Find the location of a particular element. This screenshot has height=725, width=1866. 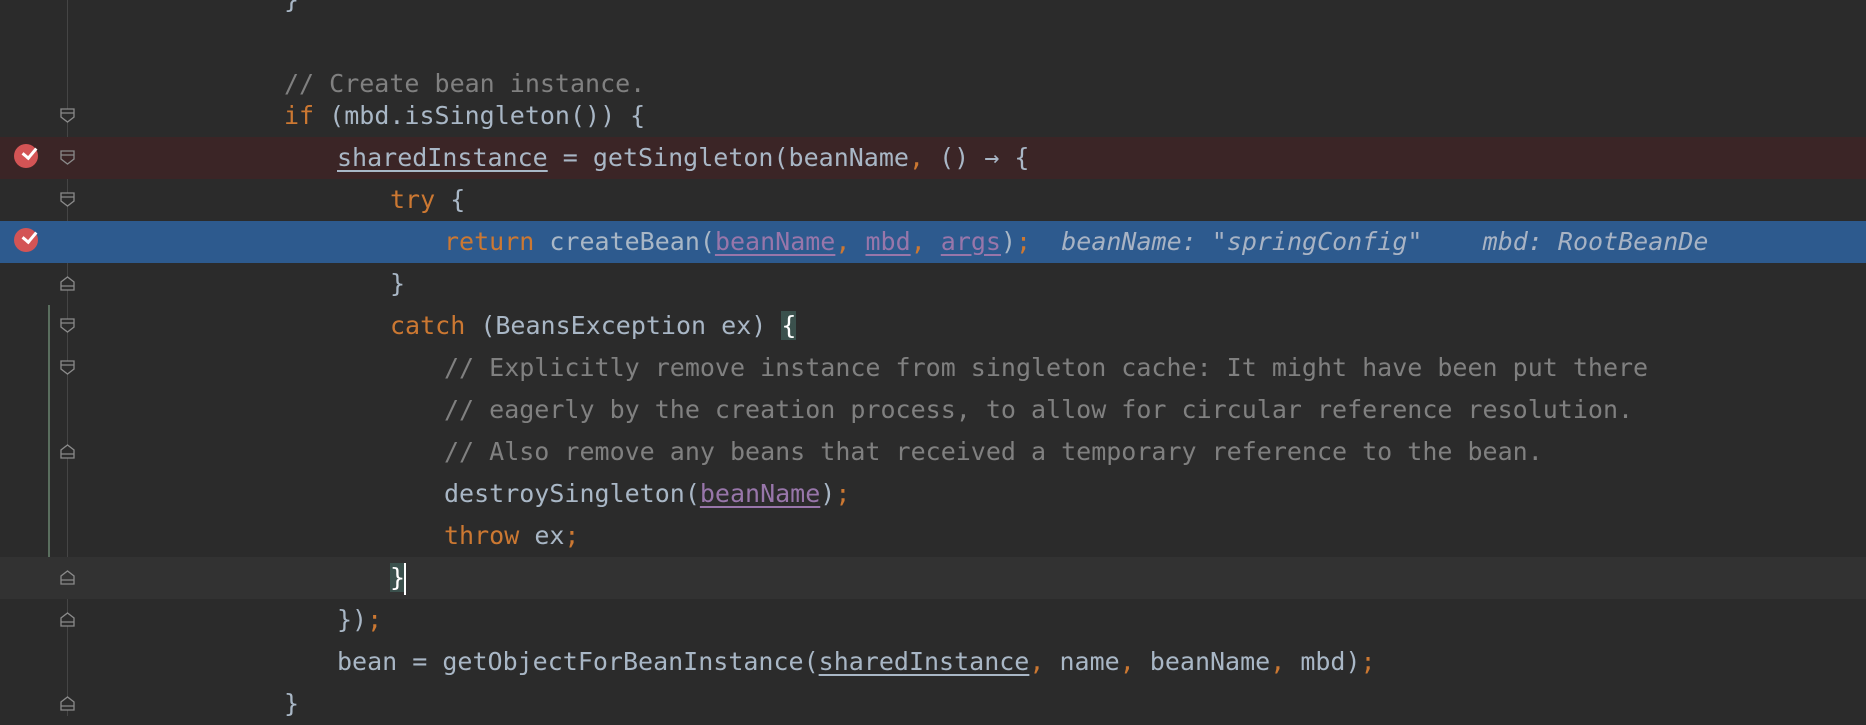

code-text: destroySingleton(beanName); is located at coordinates (647, 494).